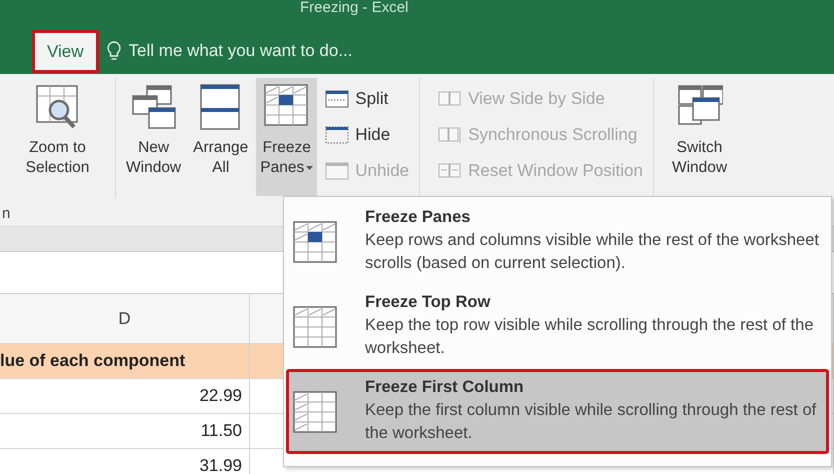 Image resolution: width=834 pixels, height=474 pixels. I want to click on menu-item-title: Freeze Panes, so click(418, 217).